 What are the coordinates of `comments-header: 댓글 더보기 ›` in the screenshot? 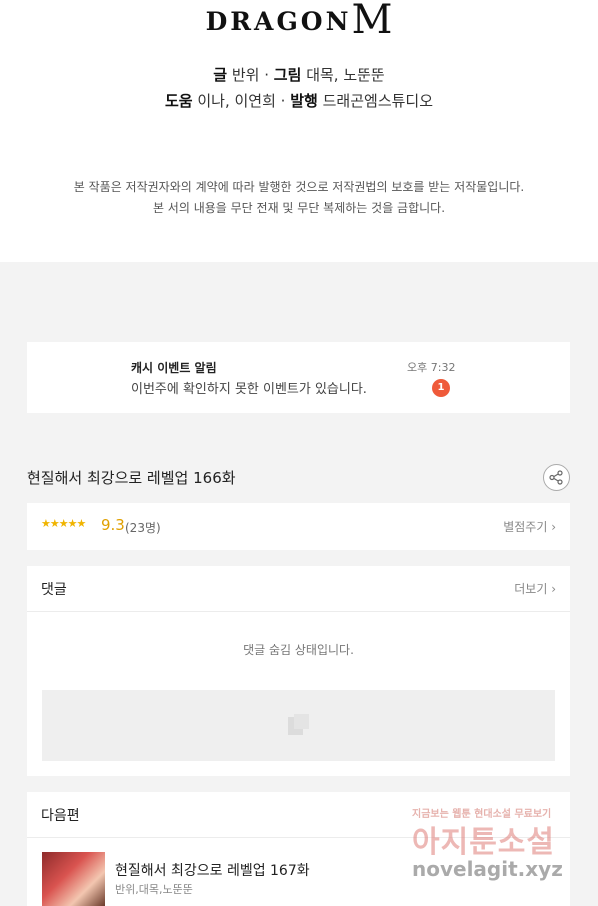 It's located at (298, 589).